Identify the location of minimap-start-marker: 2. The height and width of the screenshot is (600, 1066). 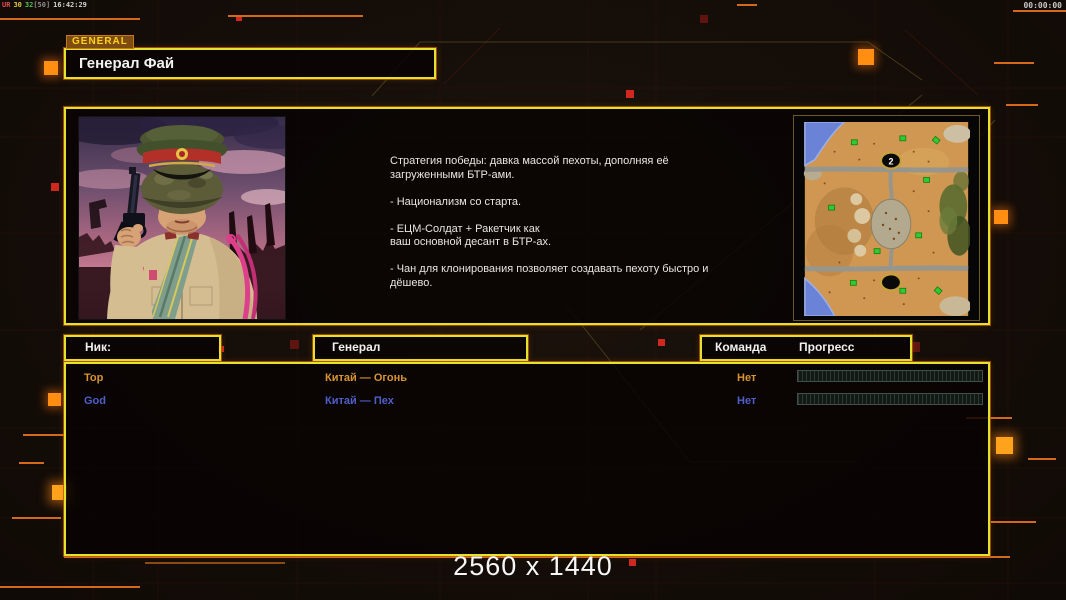
(890, 162).